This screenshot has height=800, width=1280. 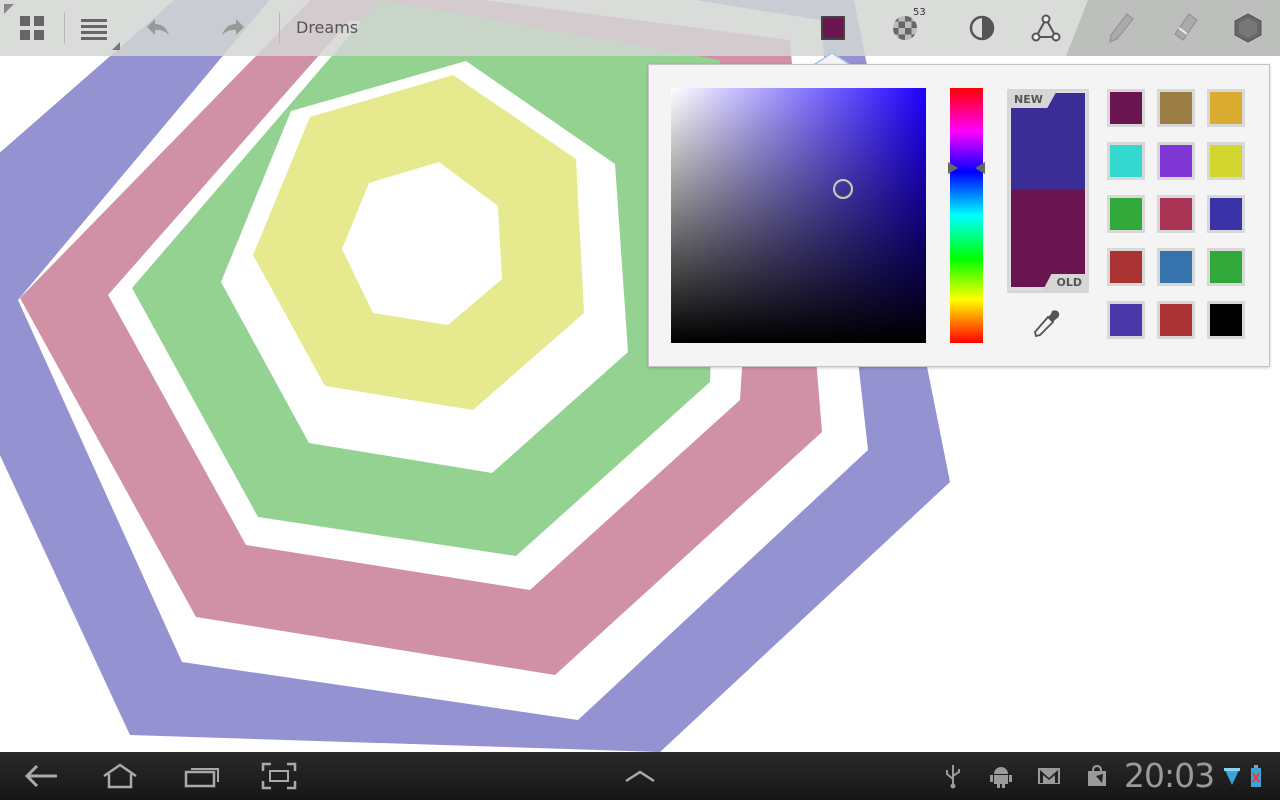 I want to click on hue-slider, so click(x=966, y=215).